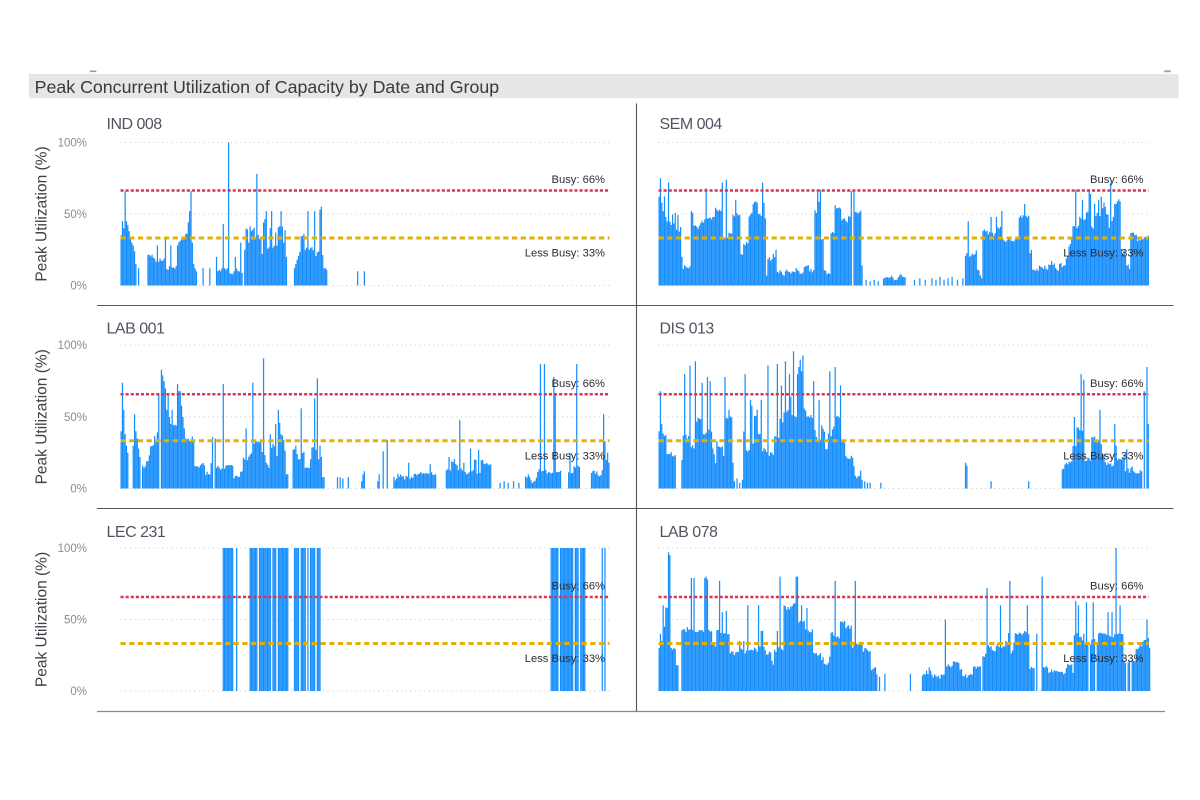 The width and height of the screenshot is (1200, 800). What do you see at coordinates (135, 124) in the screenshot?
I see `svg-text: IND 008` at bounding box center [135, 124].